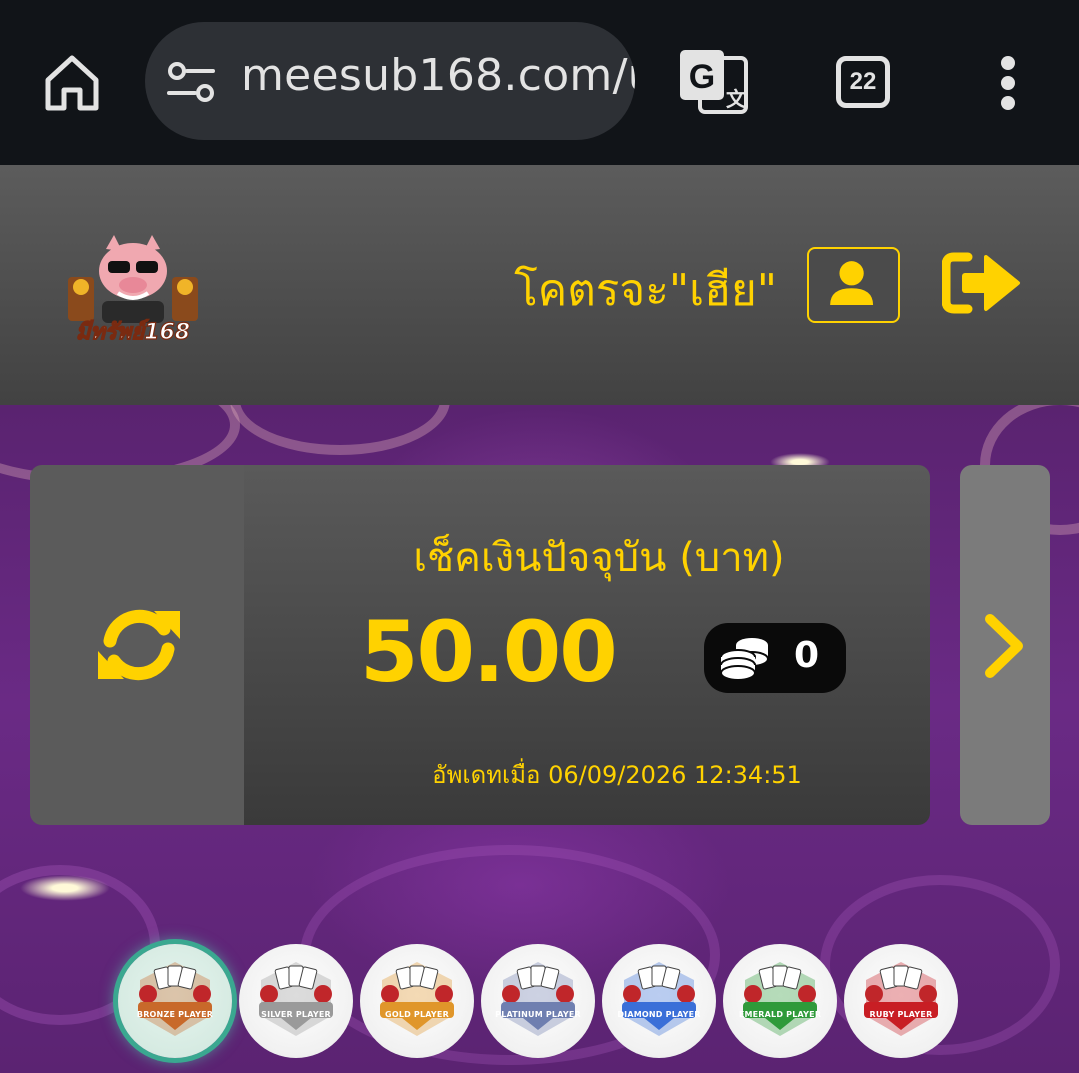 This screenshot has width=1079, height=1073. I want to click on svg-text: G, so click(702, 77).